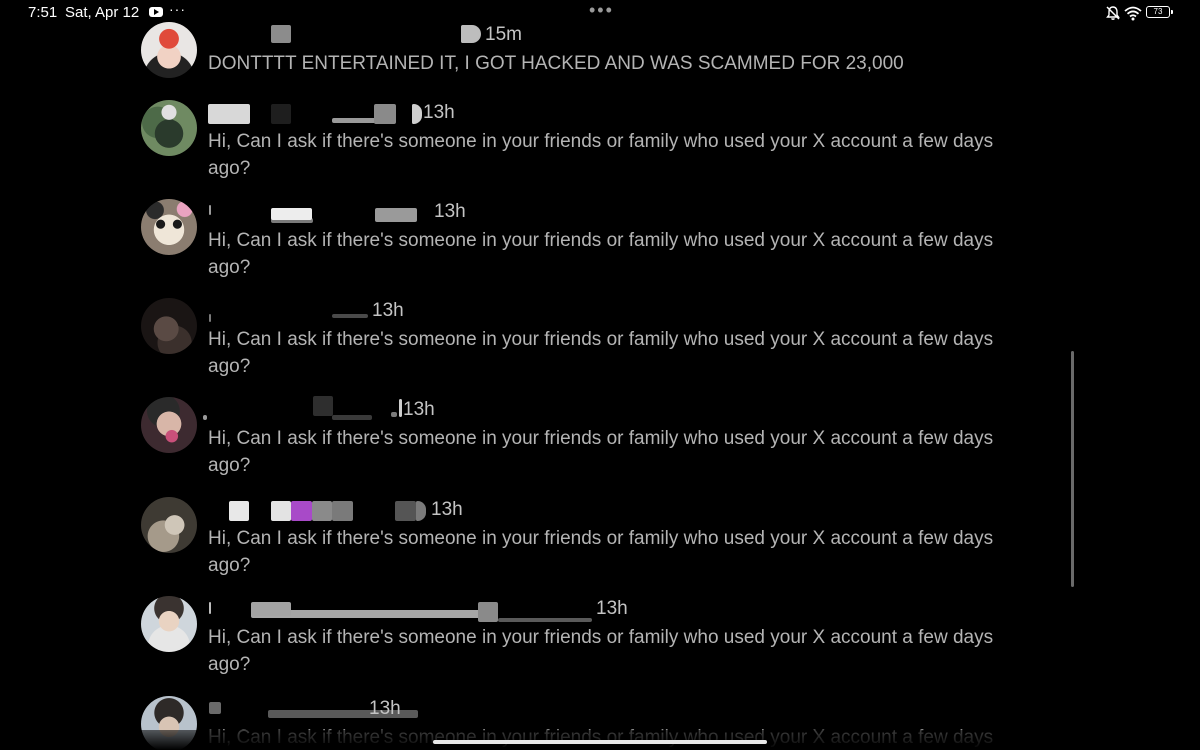  What do you see at coordinates (600, 742) in the screenshot?
I see `home-indicator` at bounding box center [600, 742].